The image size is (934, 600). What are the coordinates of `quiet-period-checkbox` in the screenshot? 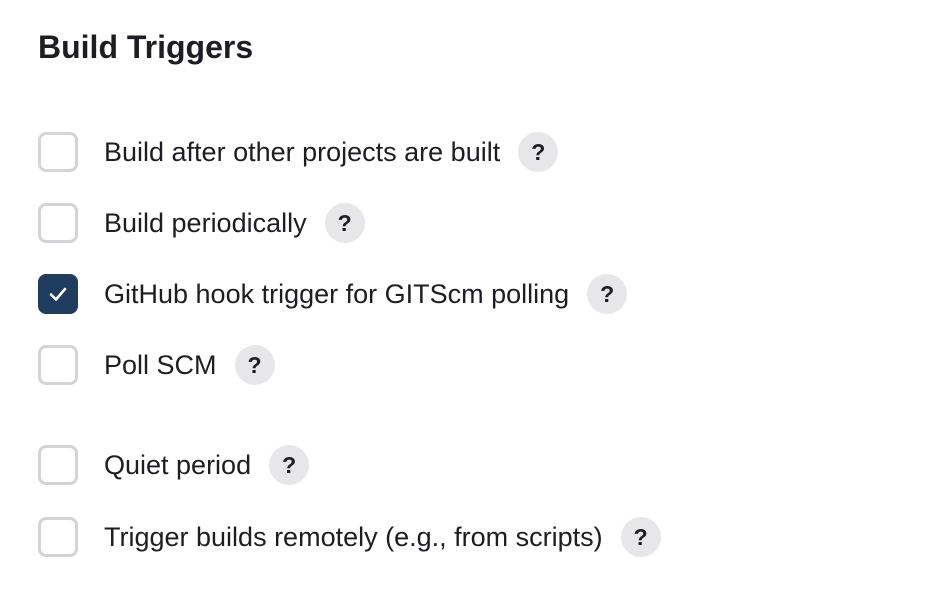 It's located at (58, 465).